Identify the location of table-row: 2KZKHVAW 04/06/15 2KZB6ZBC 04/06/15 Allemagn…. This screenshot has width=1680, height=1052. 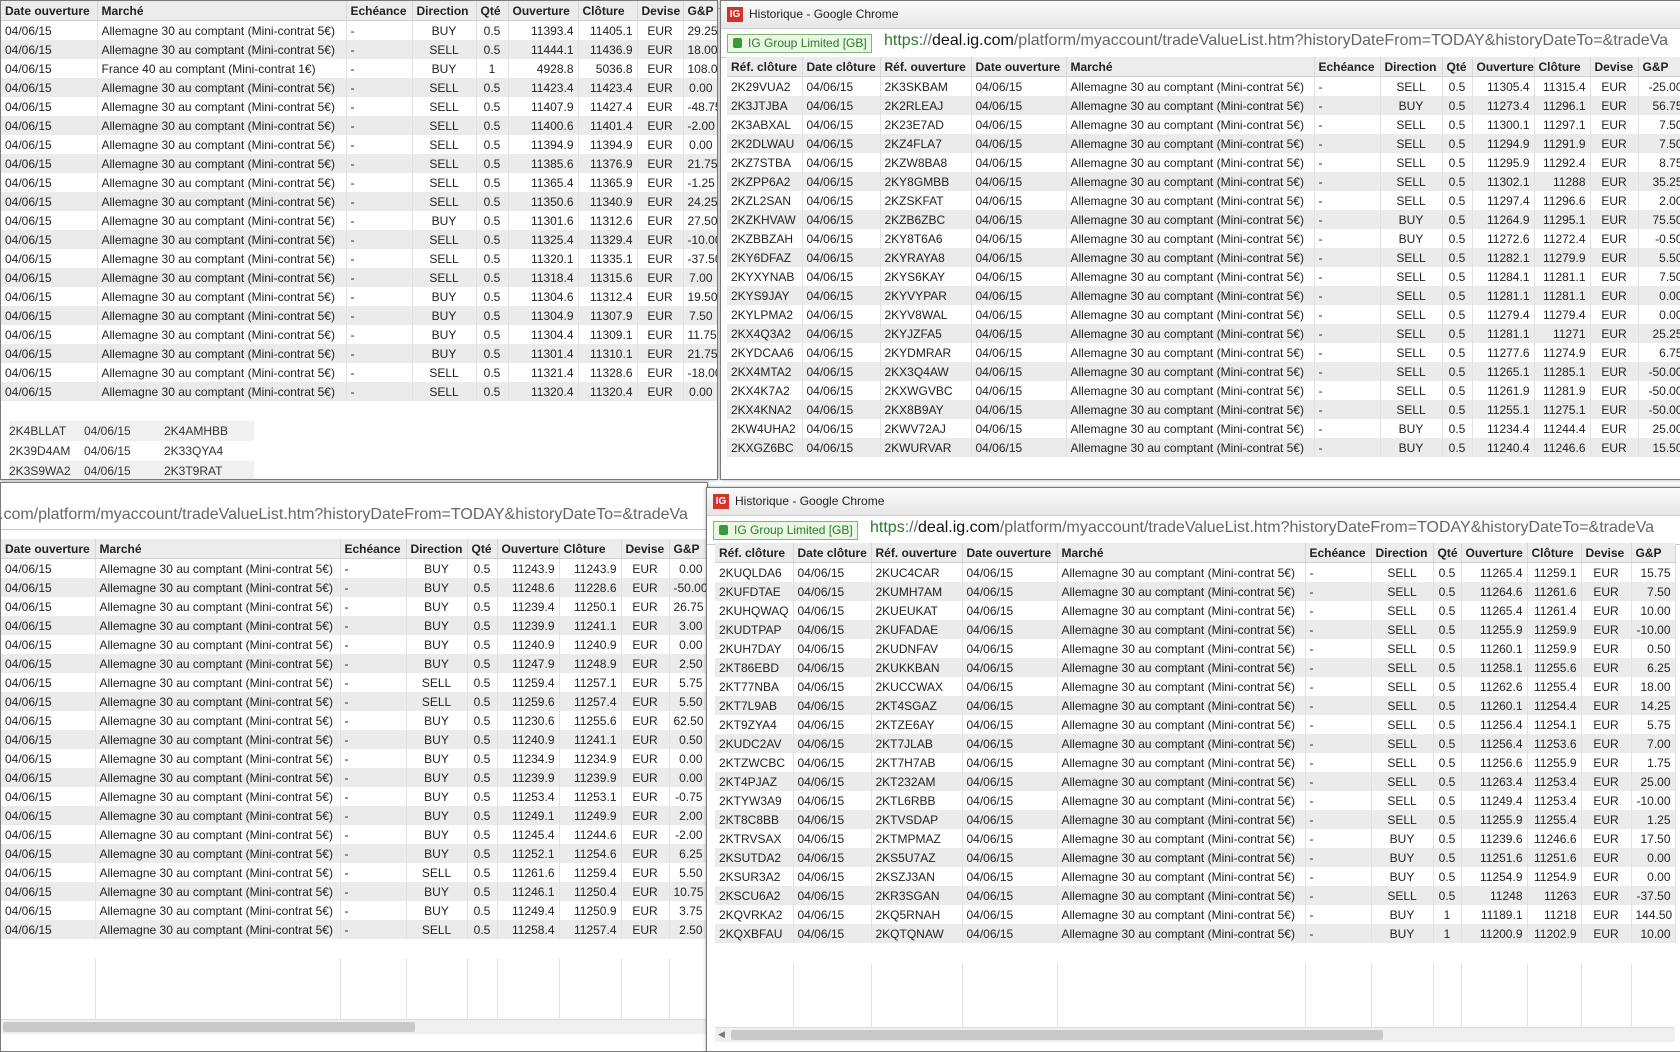
(1203, 219).